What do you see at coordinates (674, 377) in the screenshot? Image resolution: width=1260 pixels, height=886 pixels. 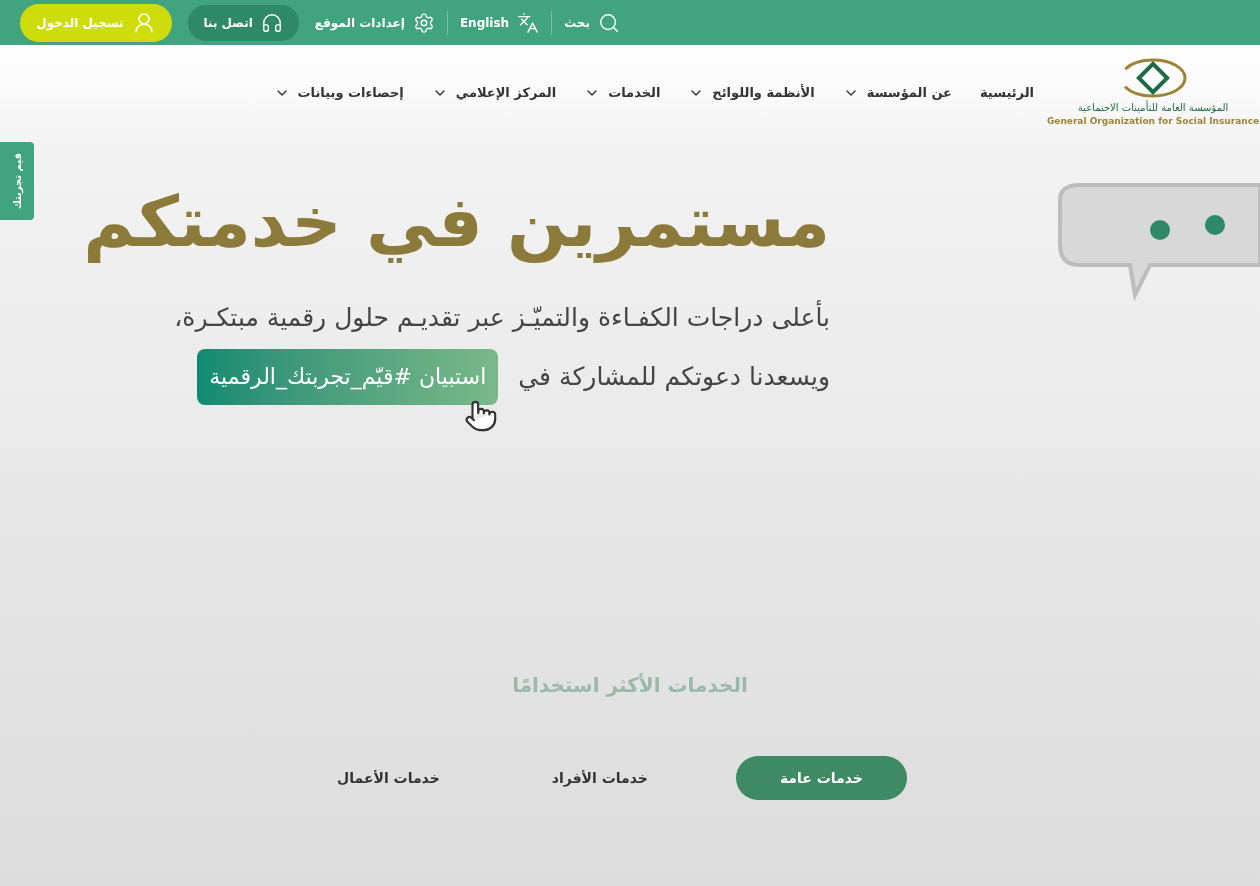 I see `hero-text: ويسعدنا دعوتكم للمشاركة في` at bounding box center [674, 377].